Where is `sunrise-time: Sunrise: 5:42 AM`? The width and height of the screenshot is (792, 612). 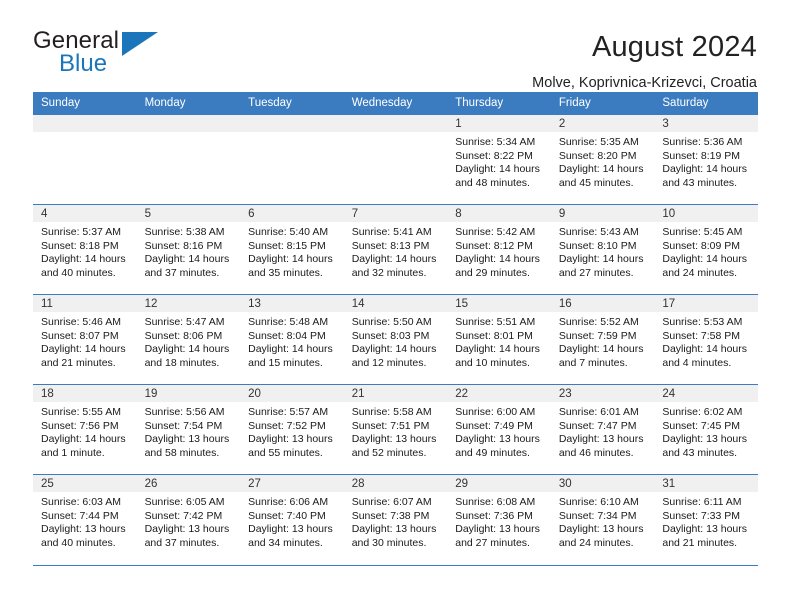 sunrise-time: Sunrise: 5:42 AM is located at coordinates (495, 232).